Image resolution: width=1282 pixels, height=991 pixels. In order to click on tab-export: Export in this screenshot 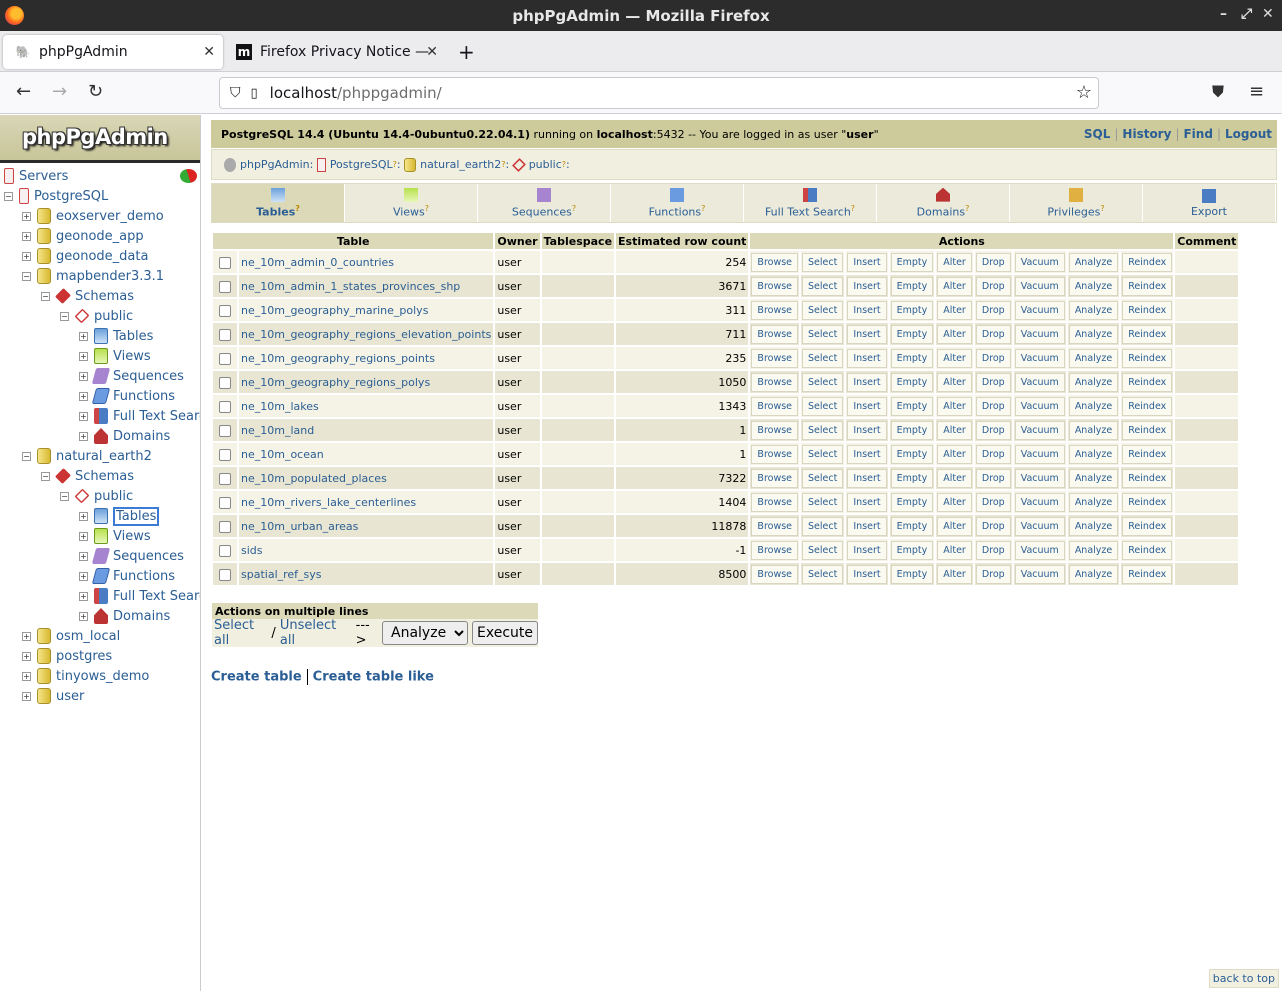, I will do `click(1209, 203)`.